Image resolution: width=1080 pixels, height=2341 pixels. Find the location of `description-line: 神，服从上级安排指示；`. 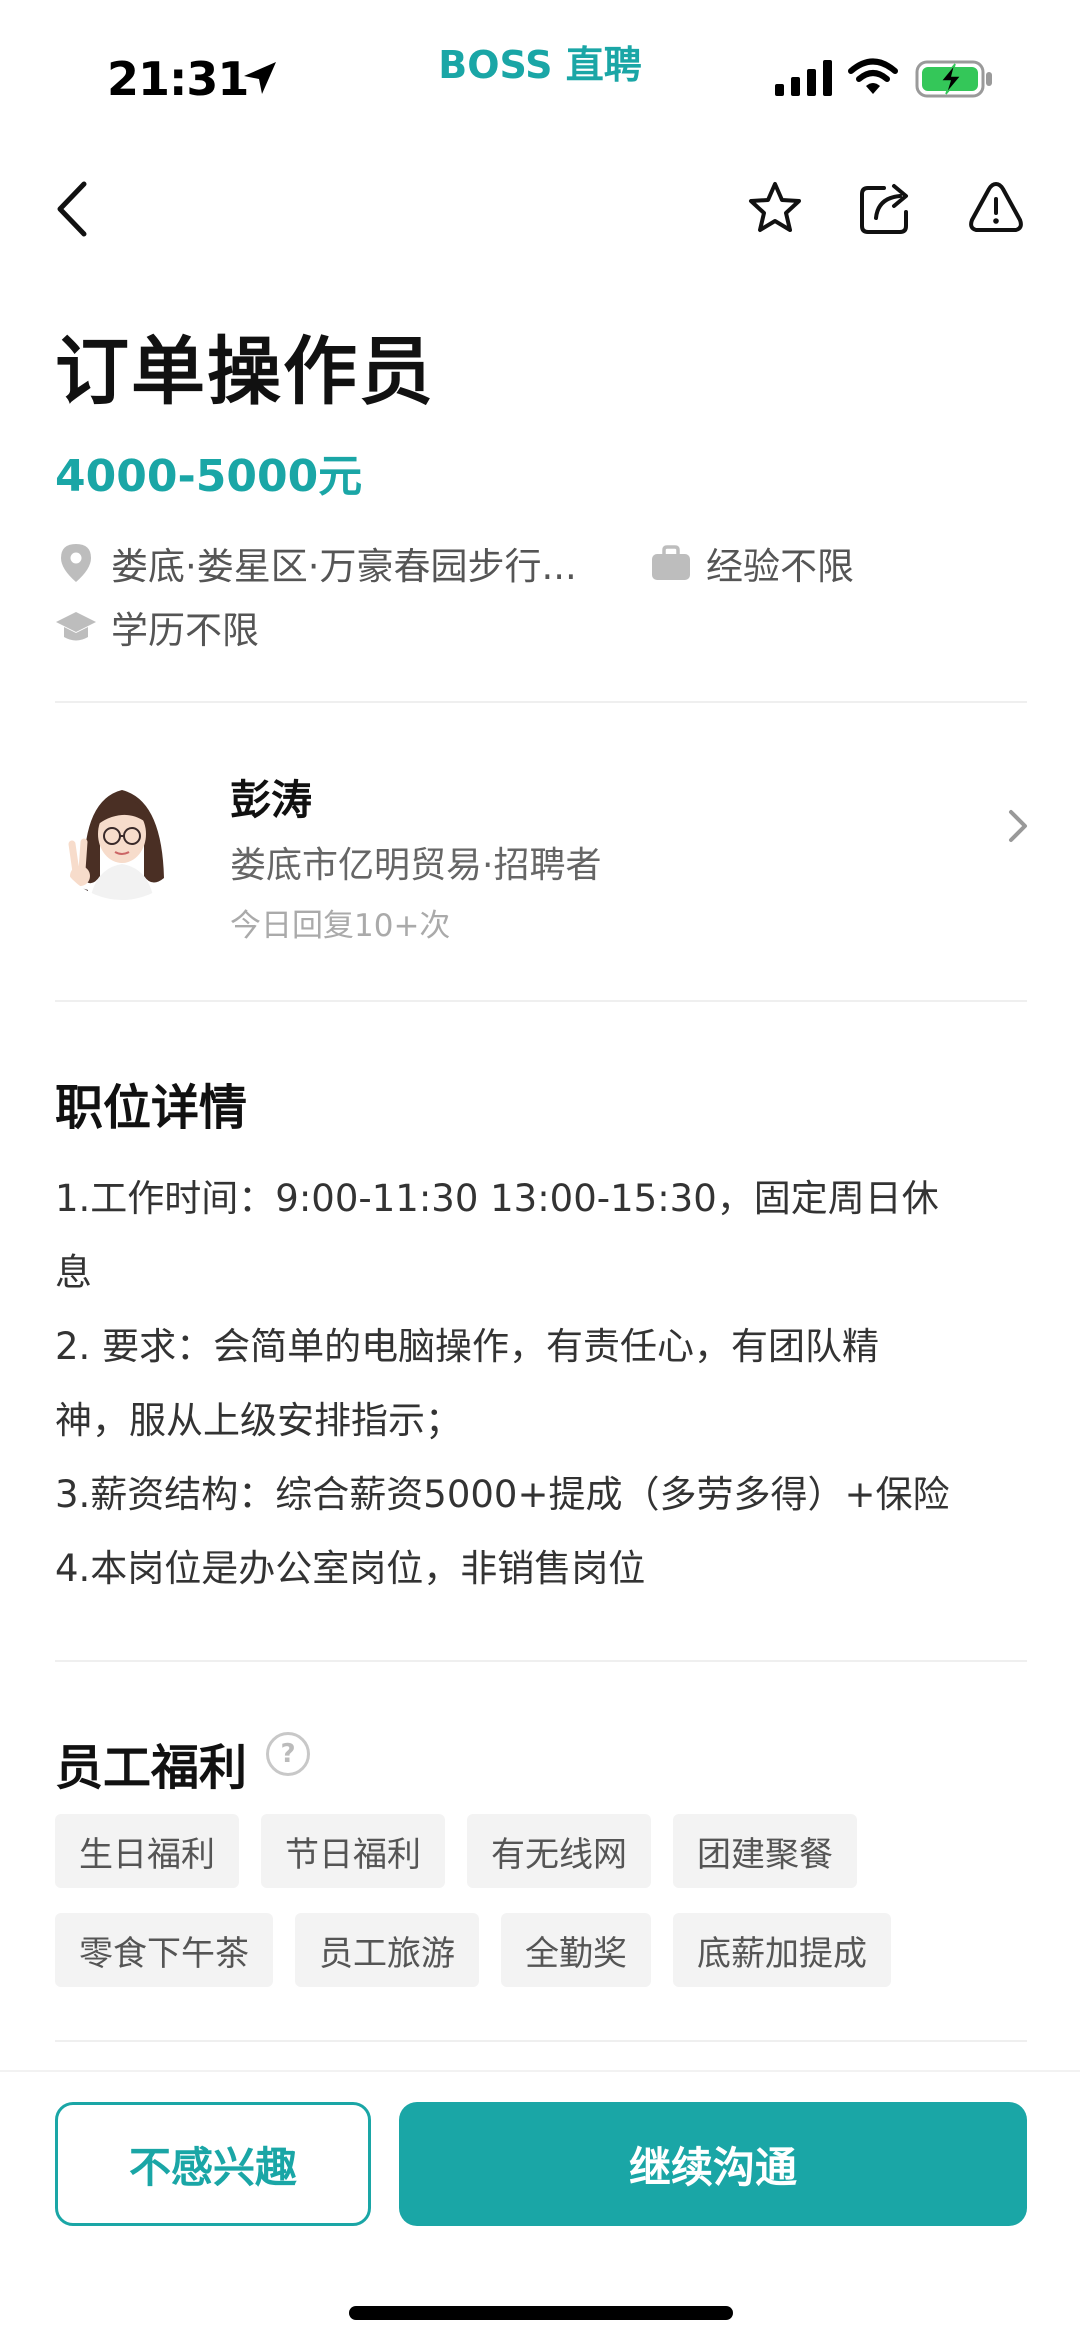

description-line: 神，服从上级安排指示； is located at coordinates (258, 1420).